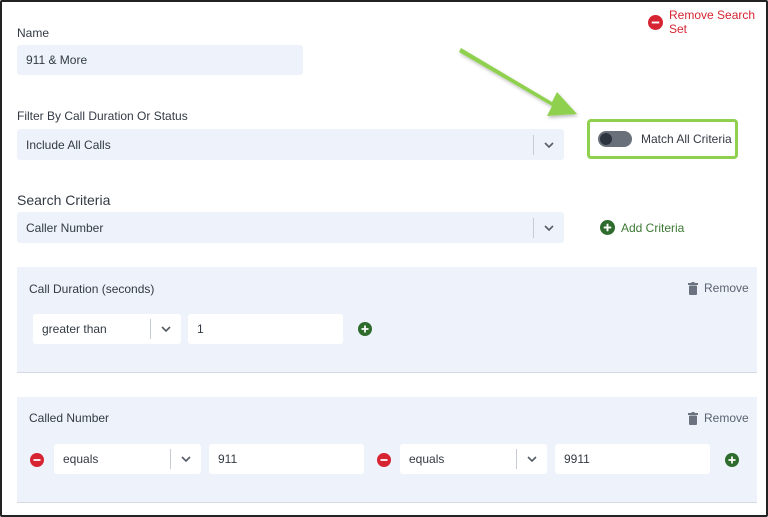 The image size is (768, 517). Describe the element at coordinates (64, 200) in the screenshot. I see `search-criteria-title: Search Criteria` at that location.